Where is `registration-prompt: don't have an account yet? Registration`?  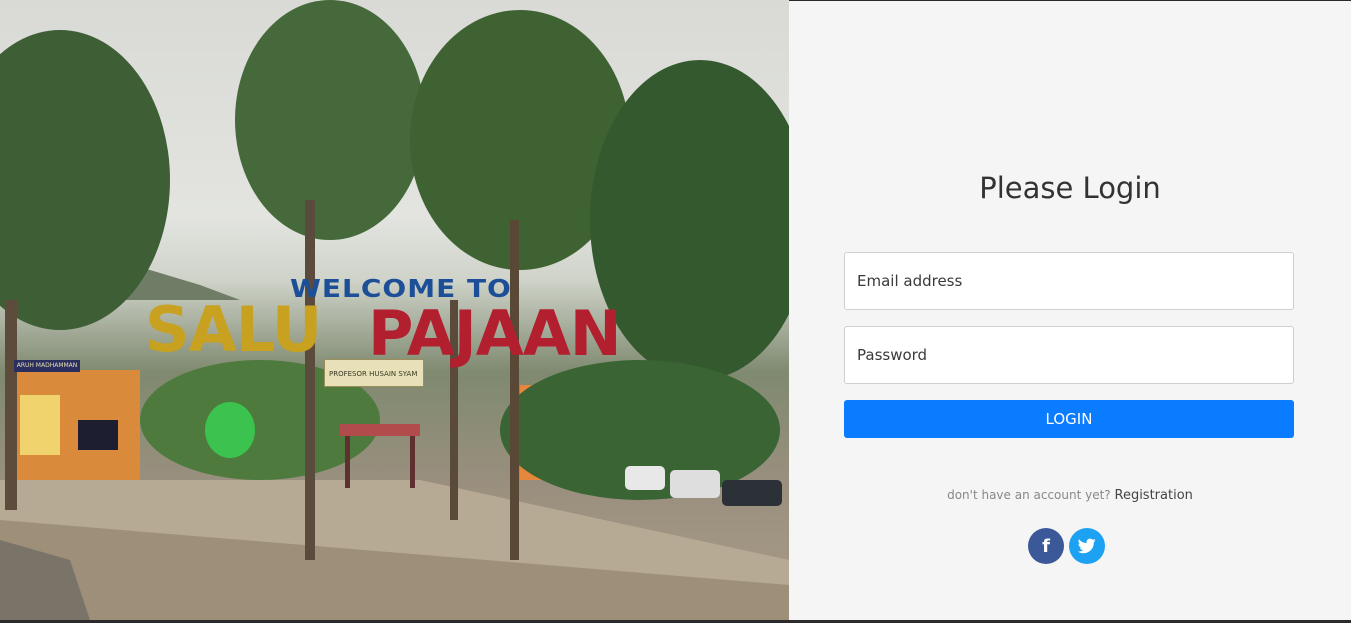
registration-prompt: don't have an account yet? Registration is located at coordinates (1070, 495).